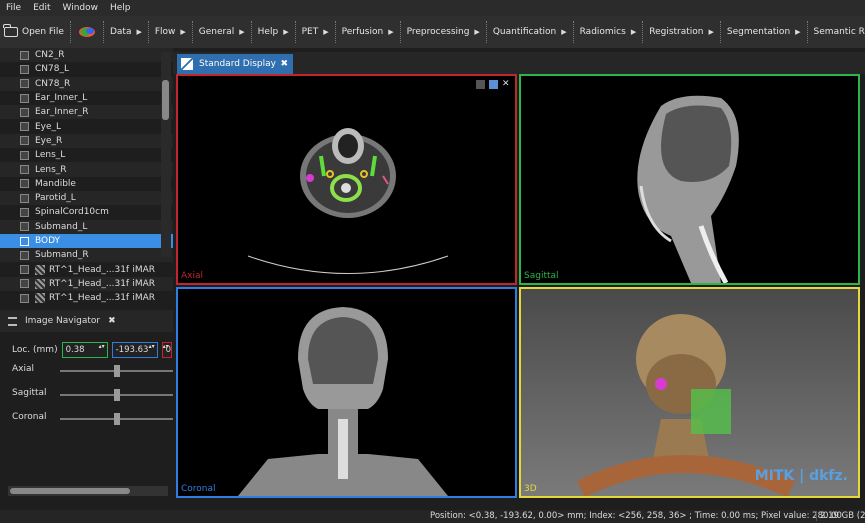  I want to click on navigator-scrollbar, so click(88, 491).